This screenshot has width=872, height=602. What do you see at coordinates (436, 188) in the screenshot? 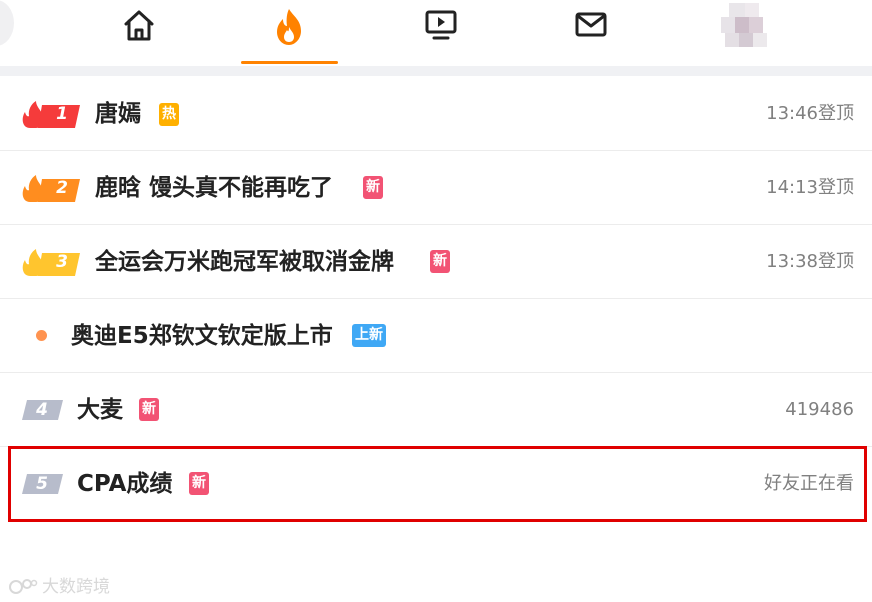
I see `list-item: 2 鹿晗 馒头真不能再吃了 新 14:13登顶` at bounding box center [436, 188].